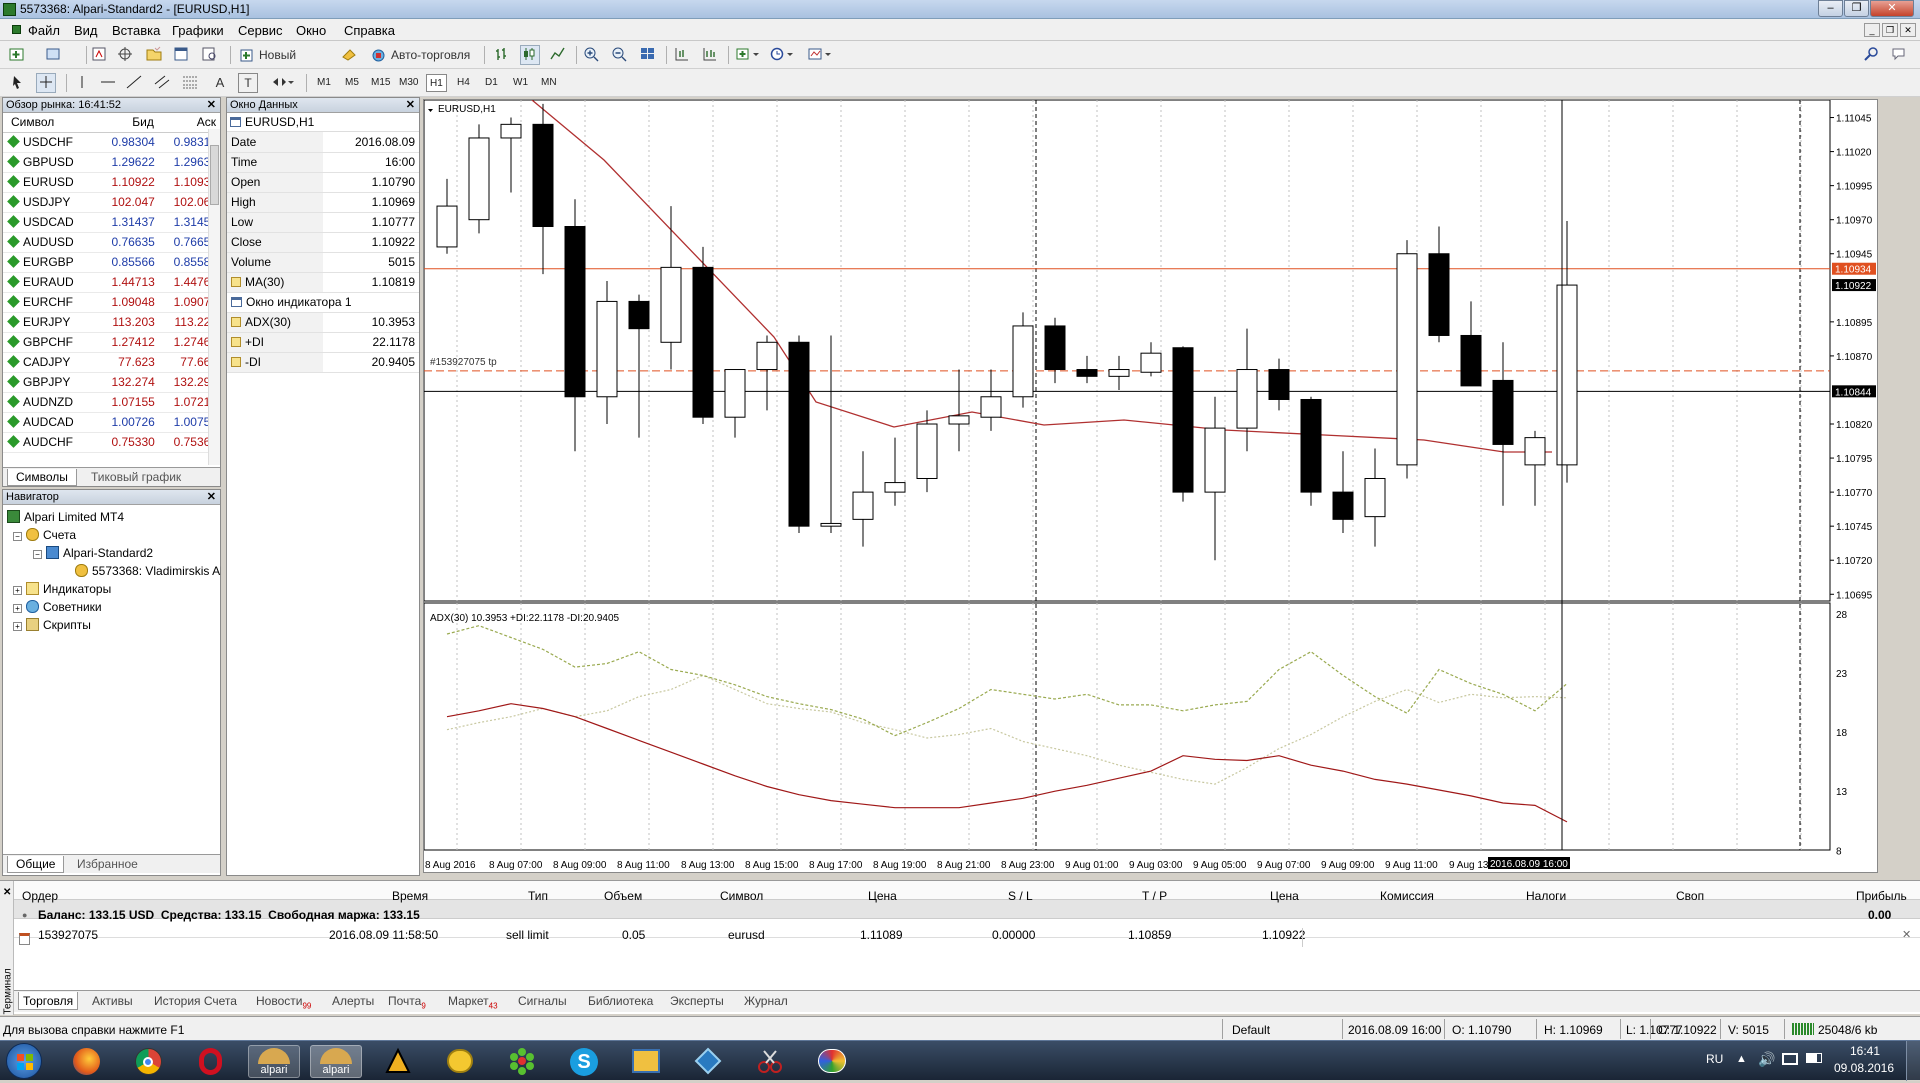 The height and width of the screenshot is (1083, 1920). Describe the element at coordinates (1251, 1030) in the screenshot. I see `status-profile: Default` at that location.